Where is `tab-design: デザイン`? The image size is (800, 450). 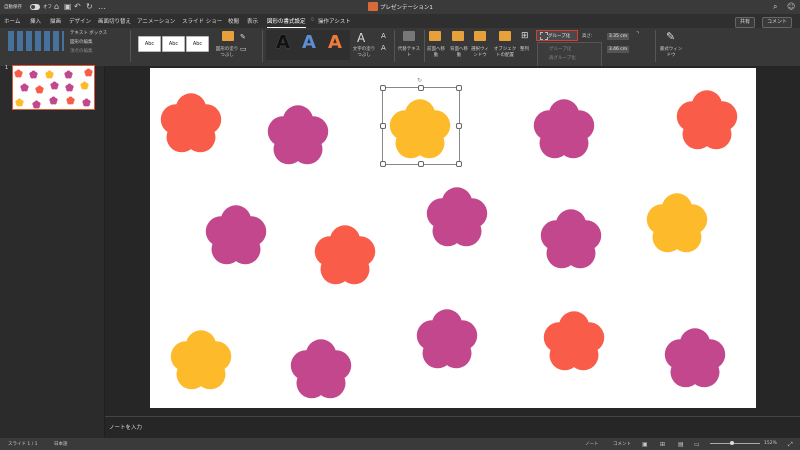 tab-design: デザイン is located at coordinates (80, 21).